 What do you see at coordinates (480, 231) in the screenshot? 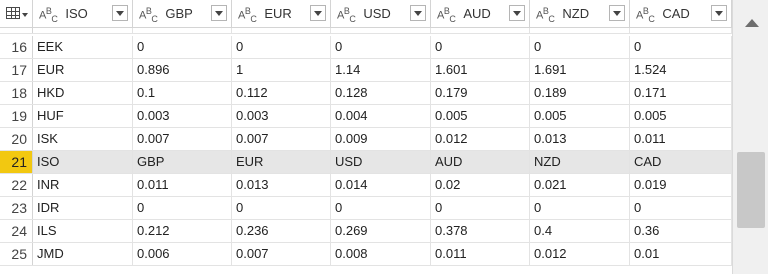
I see `table-cell: 0.378` at bounding box center [480, 231].